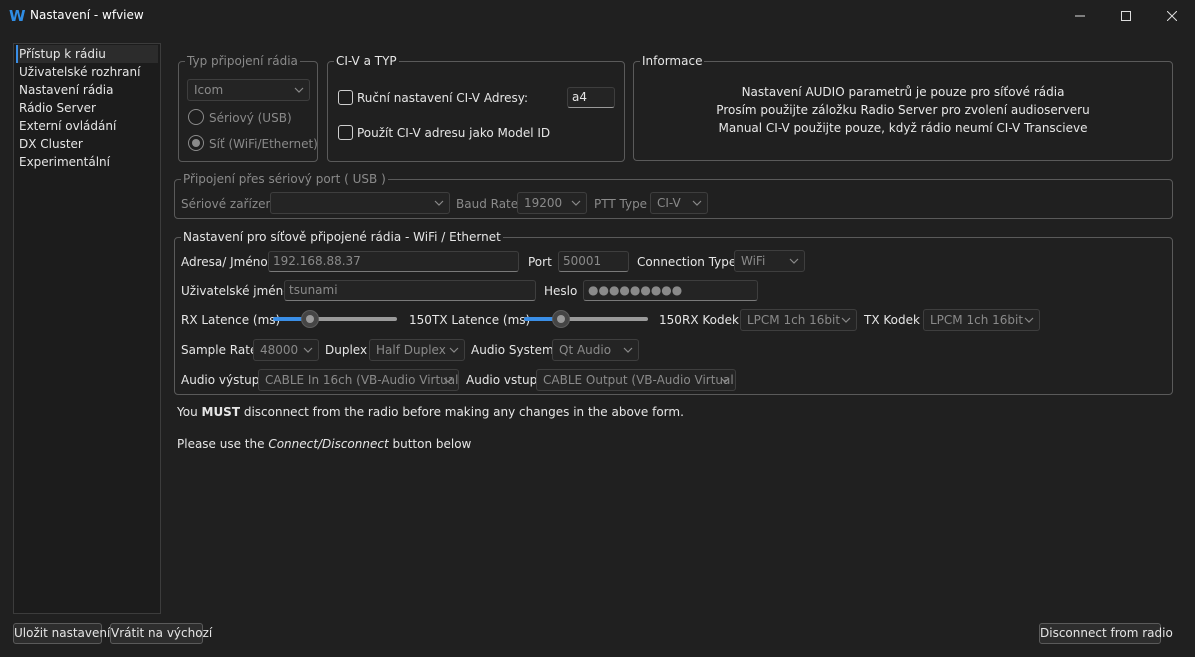  What do you see at coordinates (250, 118) in the screenshot?
I see `serial-radio-label: Sériový (USB)` at bounding box center [250, 118].